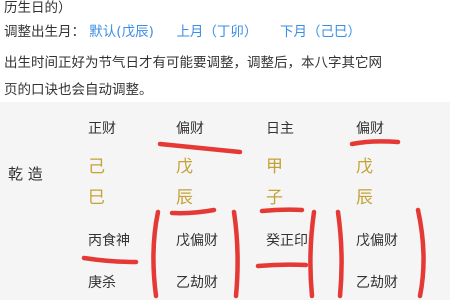 The width and height of the screenshot is (450, 300). What do you see at coordinates (25, 174) in the screenshot?
I see `row-label-qianzao: 乾 造` at bounding box center [25, 174].